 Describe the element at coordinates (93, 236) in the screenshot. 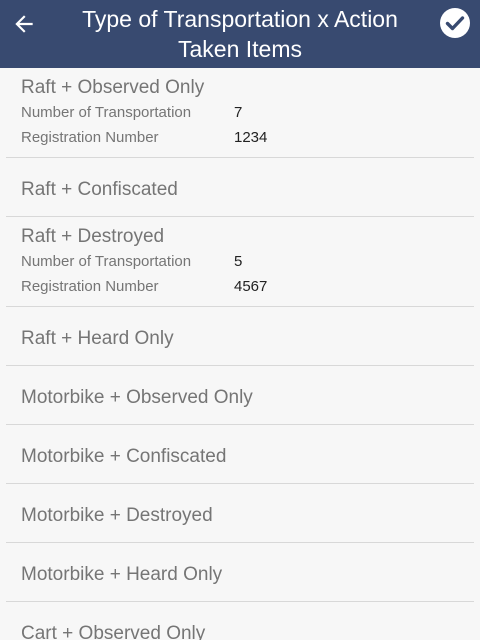

I see `item-title: Raft + Destroyed` at that location.